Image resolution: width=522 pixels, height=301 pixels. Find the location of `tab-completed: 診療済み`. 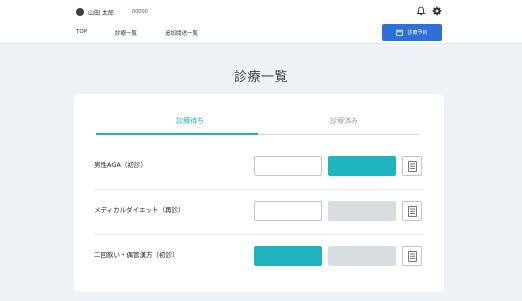

tab-completed: 診療済み is located at coordinates (344, 121).